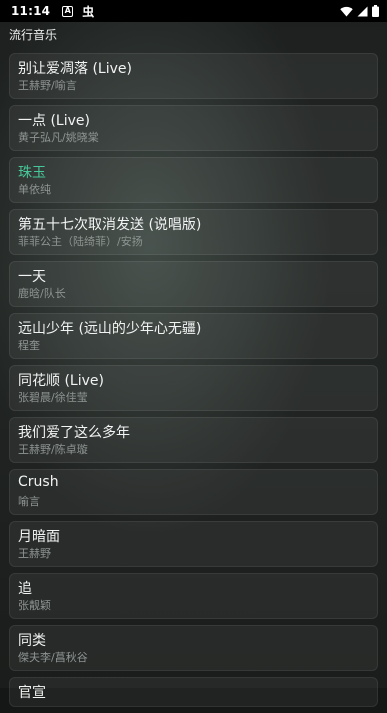 The height and width of the screenshot is (713, 387). Describe the element at coordinates (75, 69) in the screenshot. I see `song-title: 别让爱凋落 (Live)` at that location.